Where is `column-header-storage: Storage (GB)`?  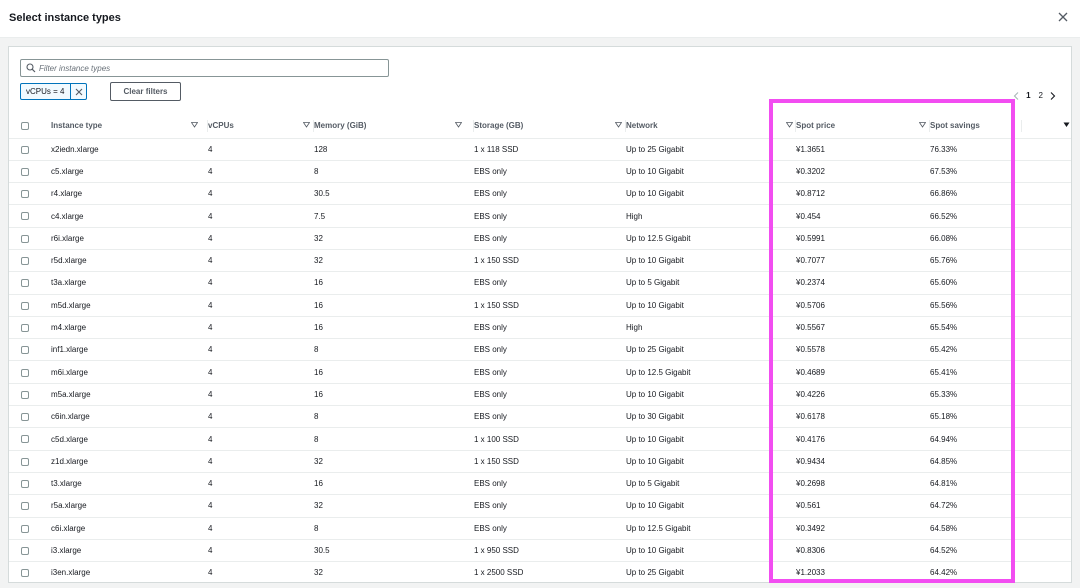 column-header-storage: Storage (GB) is located at coordinates (550, 126).